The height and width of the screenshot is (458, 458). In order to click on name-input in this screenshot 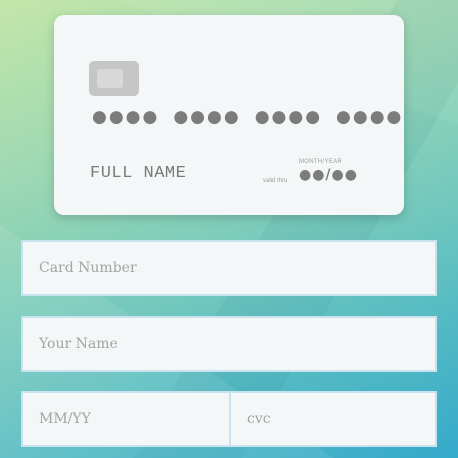, I will do `click(229, 344)`.